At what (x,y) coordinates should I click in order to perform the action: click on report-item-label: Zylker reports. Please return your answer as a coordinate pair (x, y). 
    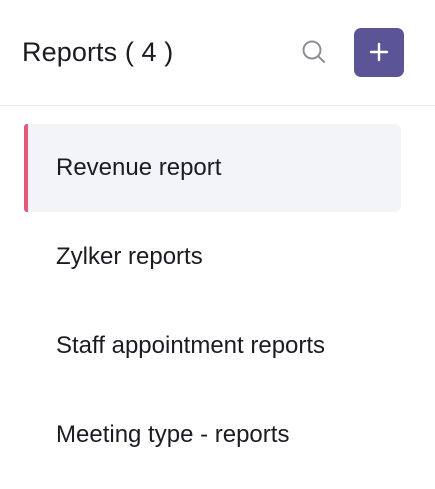
    Looking at the image, I should click on (129, 256).